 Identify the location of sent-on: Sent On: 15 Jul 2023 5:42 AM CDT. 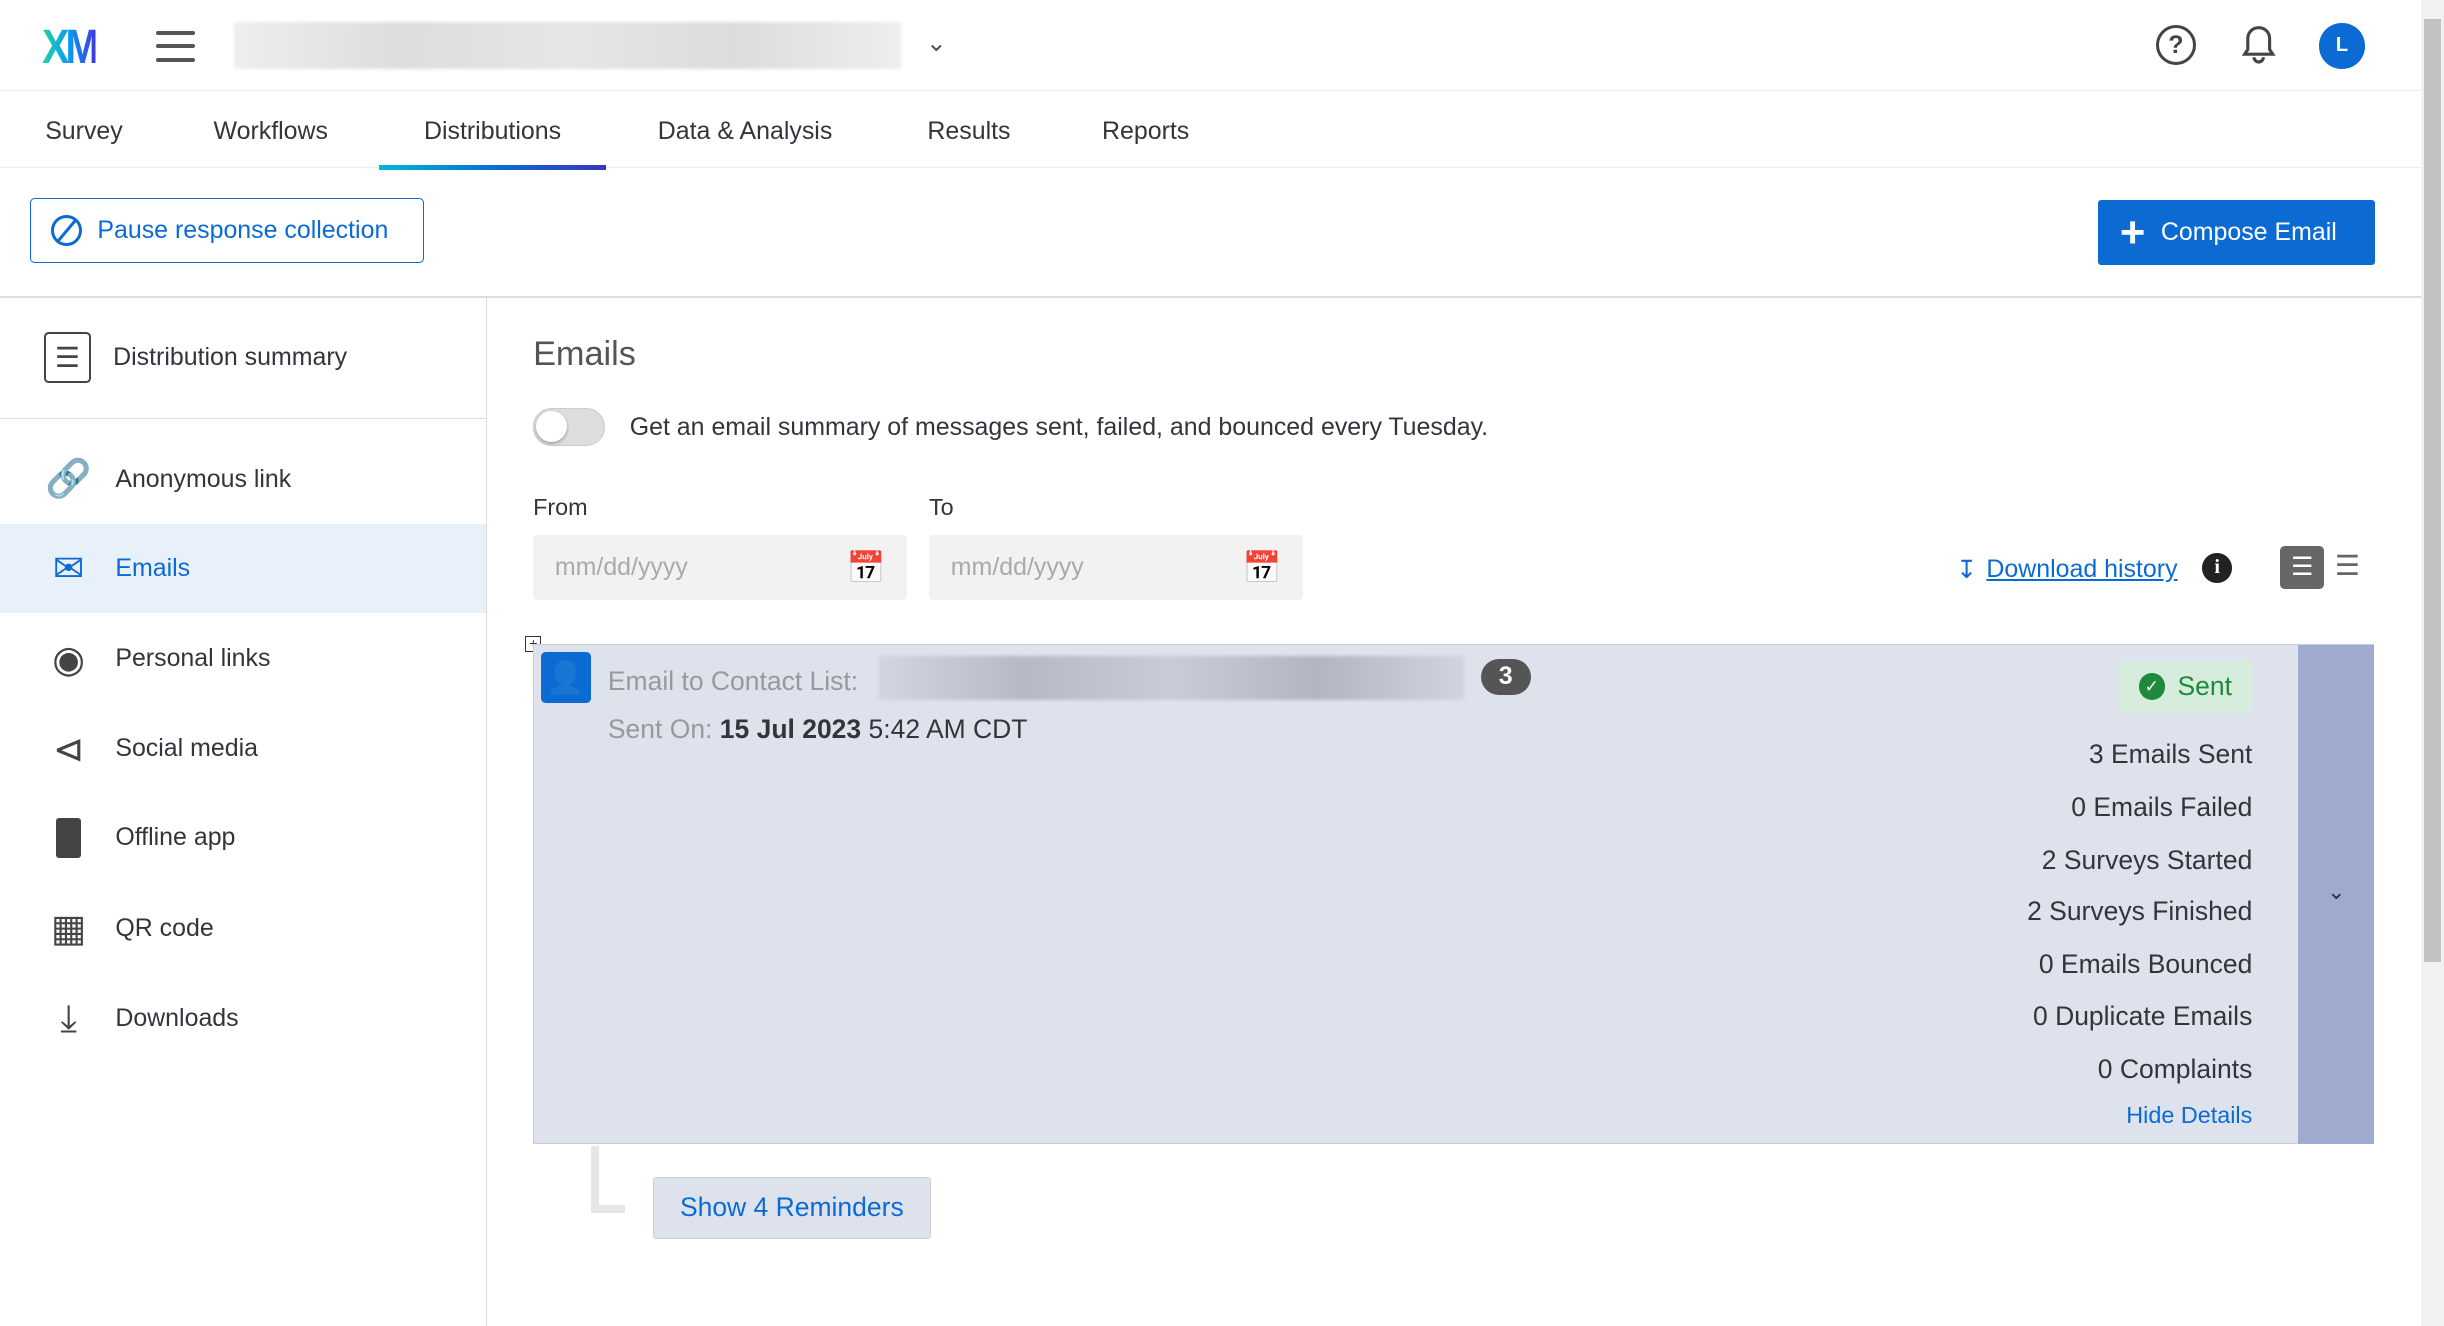
(818, 729).